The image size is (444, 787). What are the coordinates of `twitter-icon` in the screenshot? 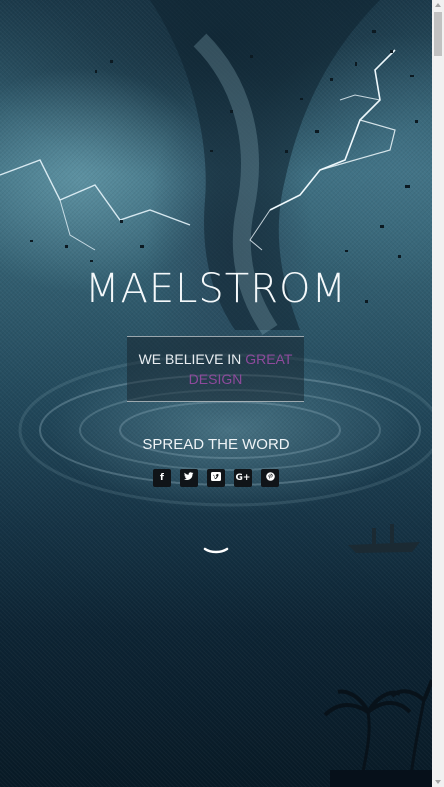 It's located at (189, 478).